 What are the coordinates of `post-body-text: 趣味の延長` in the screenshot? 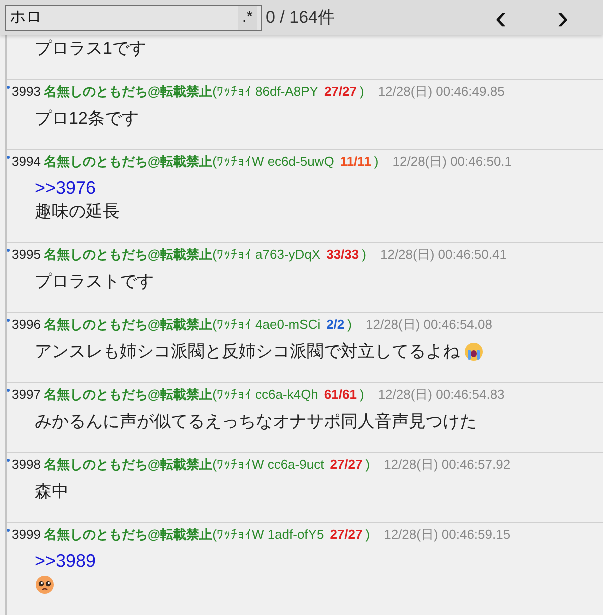 It's located at (77, 212).